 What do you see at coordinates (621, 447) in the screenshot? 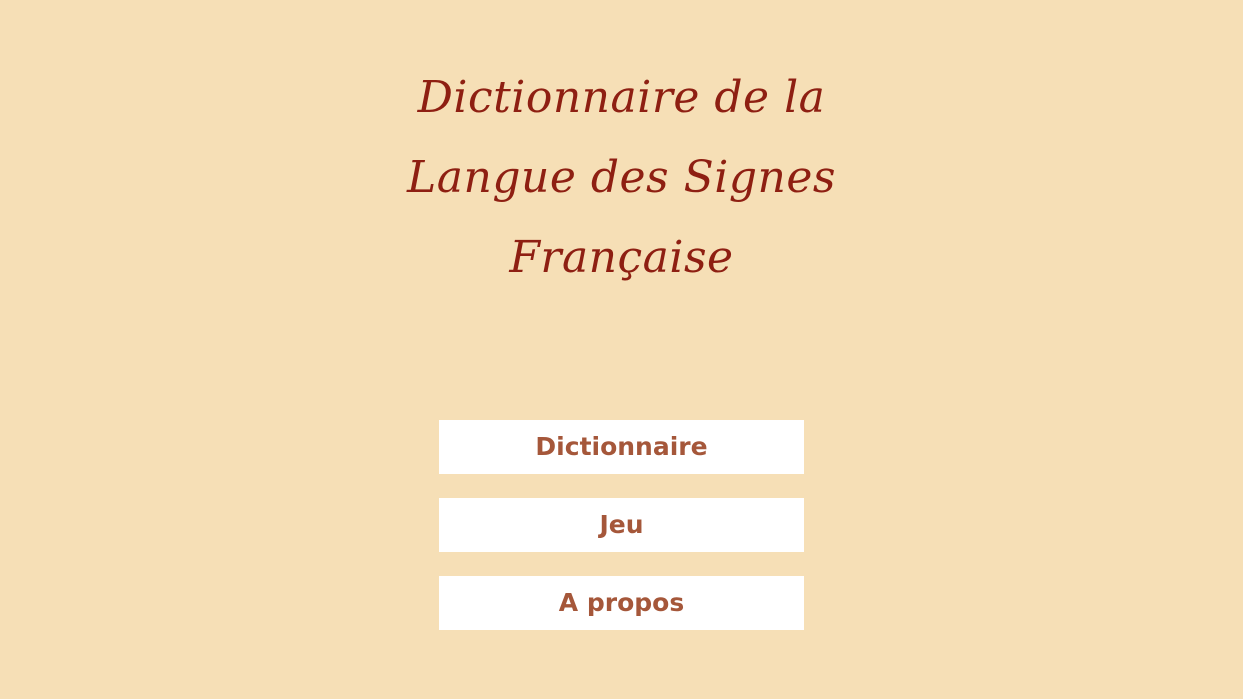
I see `dictionary-button: Dictionnaire` at bounding box center [621, 447].